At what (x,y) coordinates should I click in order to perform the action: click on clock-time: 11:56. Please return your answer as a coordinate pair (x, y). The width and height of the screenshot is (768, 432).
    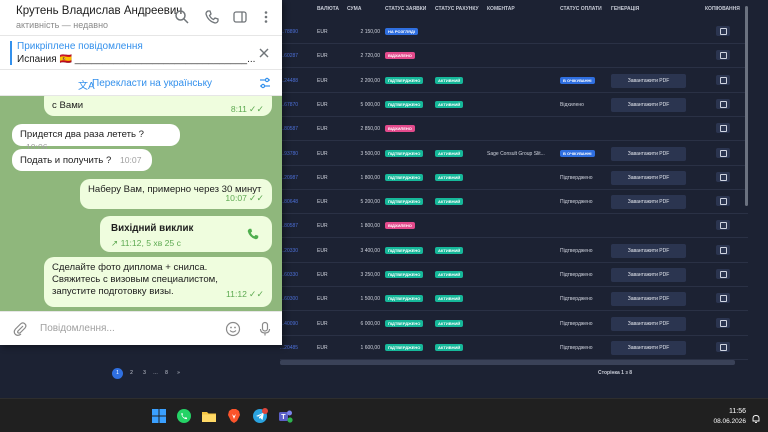
    Looking at the image, I should click on (735, 411).